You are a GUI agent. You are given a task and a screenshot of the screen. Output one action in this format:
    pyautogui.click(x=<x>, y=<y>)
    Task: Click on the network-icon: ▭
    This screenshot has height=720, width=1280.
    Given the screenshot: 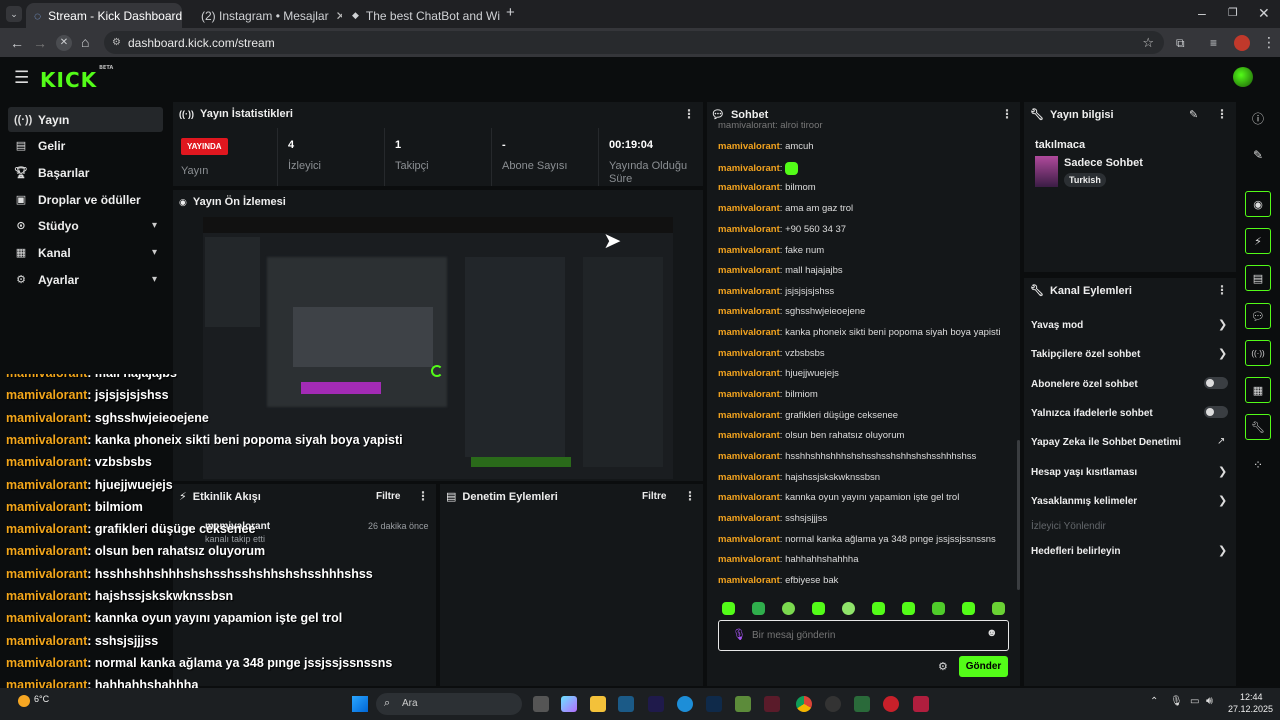 What is the action you would take?
    pyautogui.click(x=1194, y=701)
    